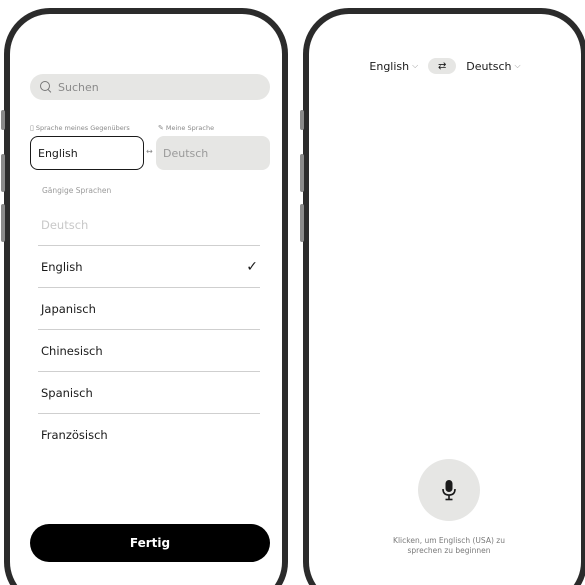 This screenshot has width=585, height=585. Describe the element at coordinates (72, 350) in the screenshot. I see `language-item-label: Chinesisch` at that location.